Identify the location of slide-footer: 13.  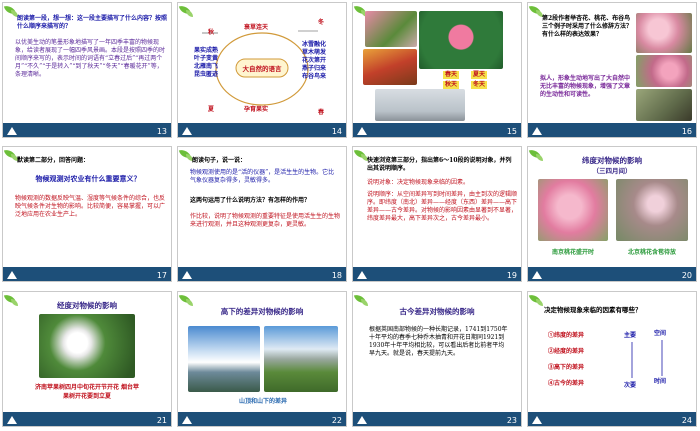
(87, 130).